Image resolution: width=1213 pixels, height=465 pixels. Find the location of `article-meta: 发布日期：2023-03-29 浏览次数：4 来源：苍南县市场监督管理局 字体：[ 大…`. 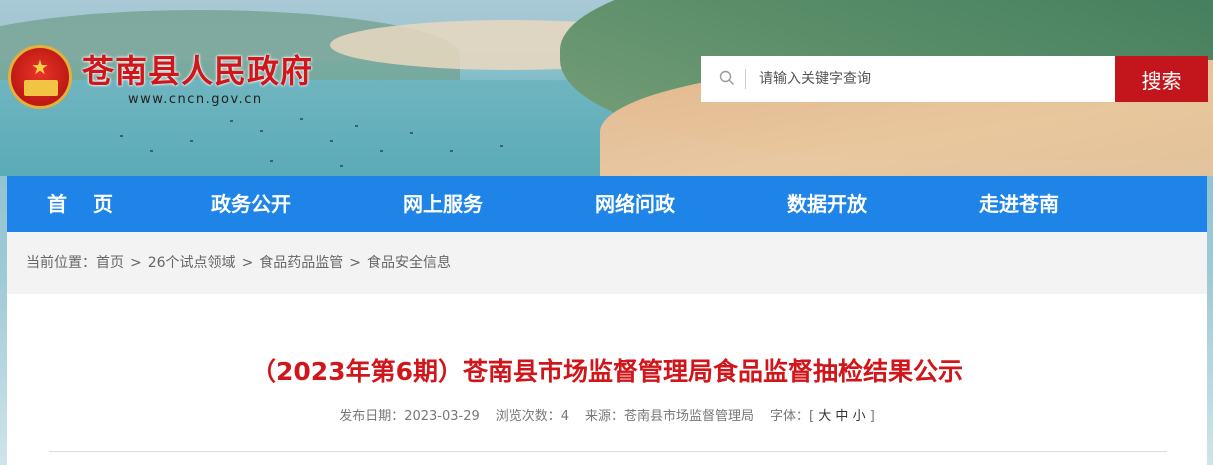

article-meta: 发布日期：2023-03-29 浏览次数：4 来源：苍南县市场监督管理局 字体：[ 大… is located at coordinates (607, 414).